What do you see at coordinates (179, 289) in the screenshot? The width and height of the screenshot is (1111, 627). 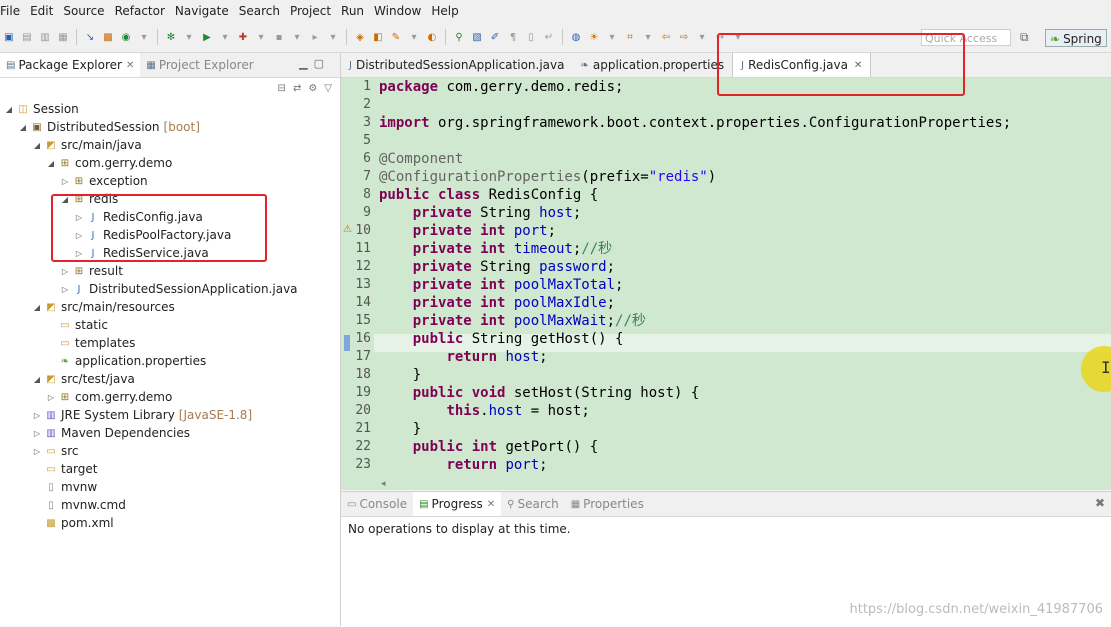 I see `tree-node-file: ▷ J DistributedSessionApplication.java` at bounding box center [179, 289].